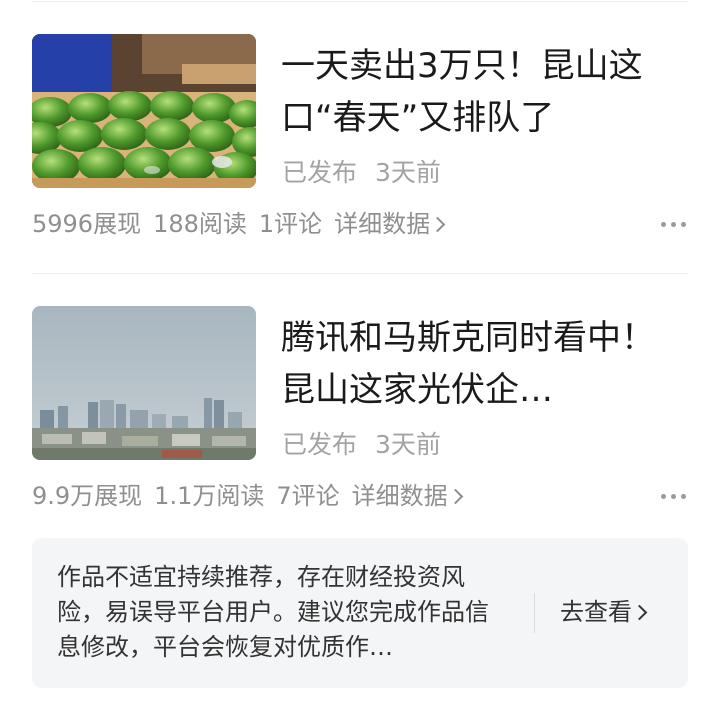 The width and height of the screenshot is (710, 718). I want to click on notice-divider, so click(534, 613).